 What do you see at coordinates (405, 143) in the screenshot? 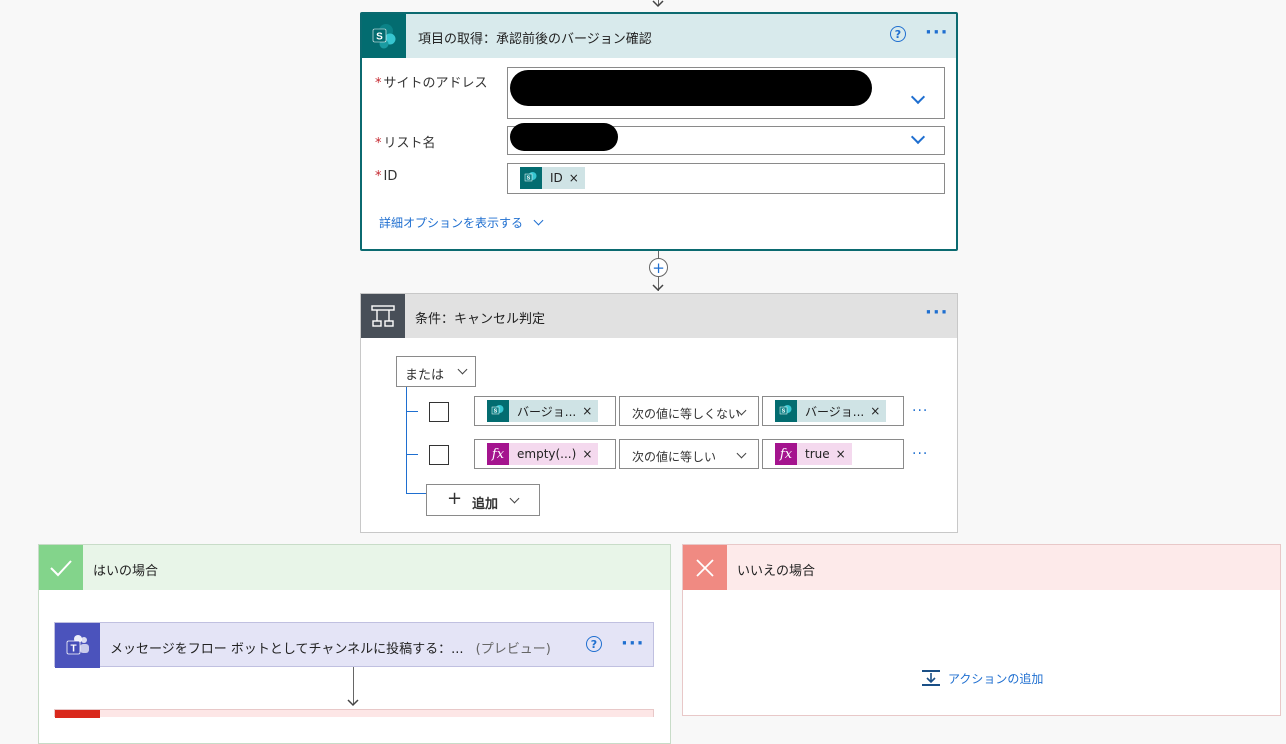
I see `list-name-label: * リスト名` at bounding box center [405, 143].